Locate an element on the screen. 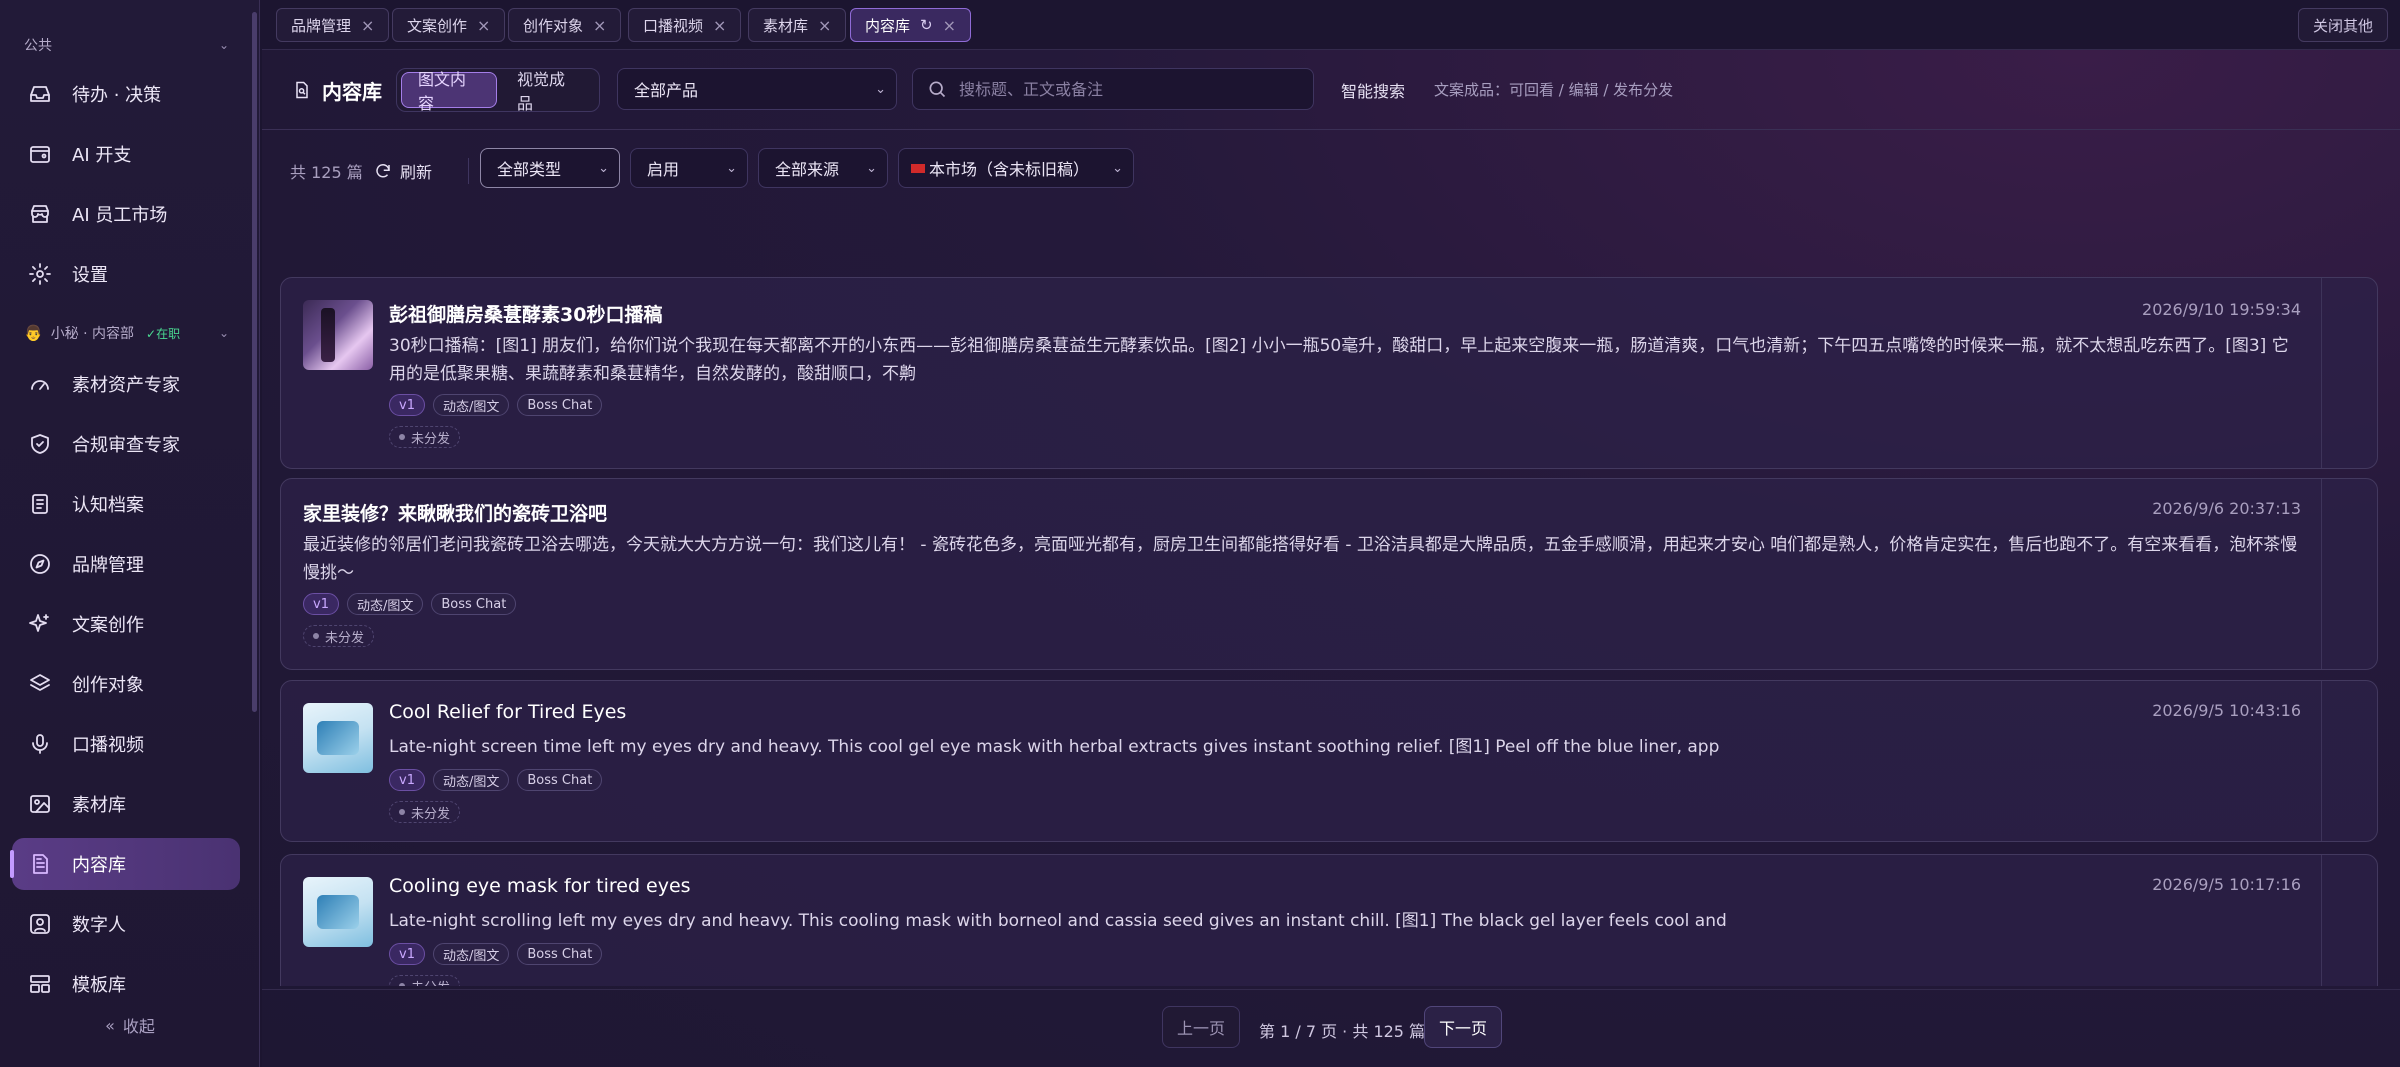  tab-label: 创作对象 is located at coordinates (553, 25).